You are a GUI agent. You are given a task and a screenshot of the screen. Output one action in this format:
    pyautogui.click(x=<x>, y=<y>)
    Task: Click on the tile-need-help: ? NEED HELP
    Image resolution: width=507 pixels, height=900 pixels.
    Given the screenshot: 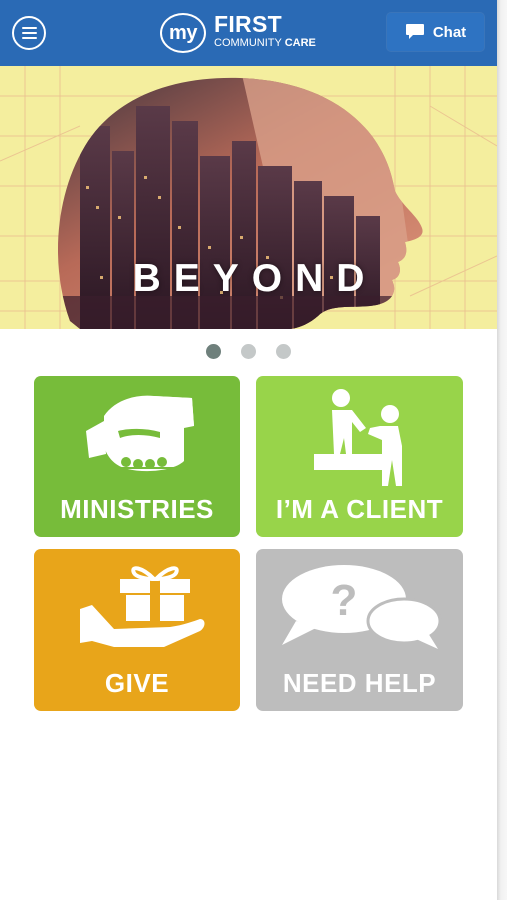 What is the action you would take?
    pyautogui.click(x=359, y=630)
    